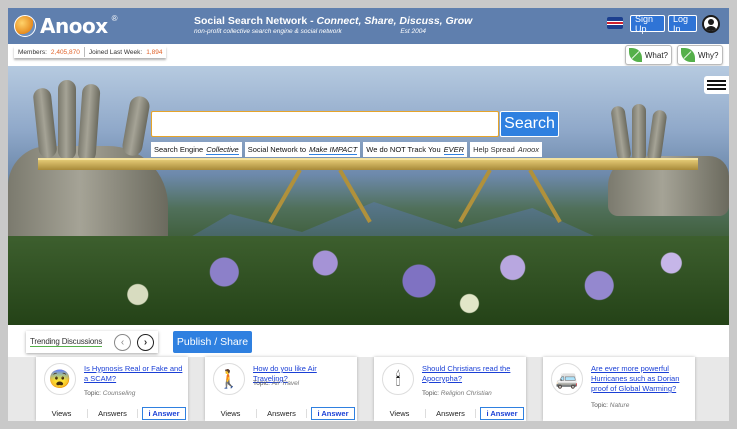 The image size is (737, 429). What do you see at coordinates (394, 21) in the screenshot?
I see `tagline-emphasis: Connect, Share, Discuss, Grow` at bounding box center [394, 21].